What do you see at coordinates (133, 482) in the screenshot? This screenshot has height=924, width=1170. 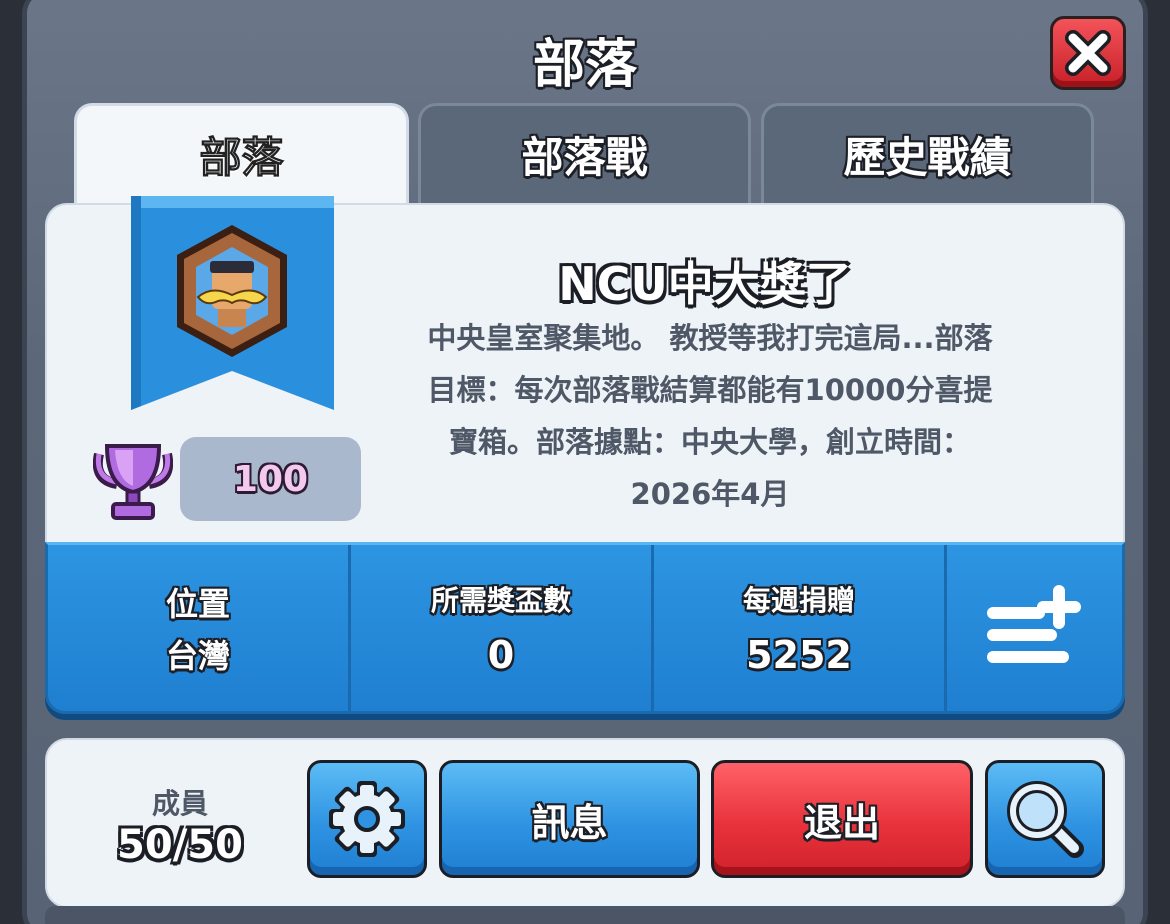 I see `trophy-icon` at bounding box center [133, 482].